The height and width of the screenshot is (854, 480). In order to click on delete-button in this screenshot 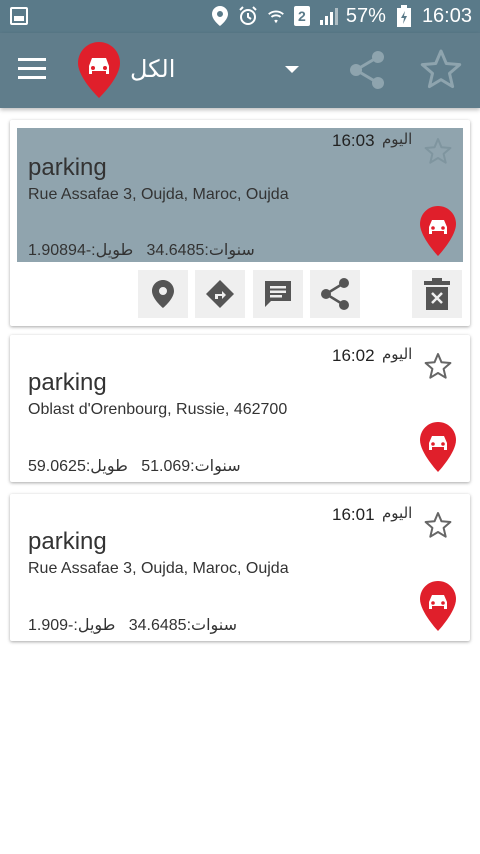, I will do `click(437, 294)`.